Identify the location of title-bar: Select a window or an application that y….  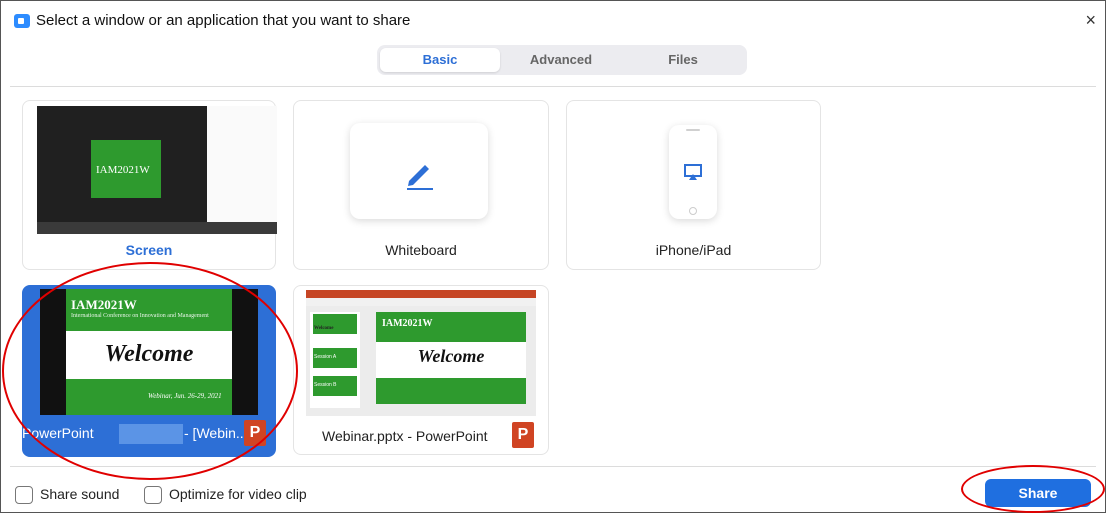
(553, 21).